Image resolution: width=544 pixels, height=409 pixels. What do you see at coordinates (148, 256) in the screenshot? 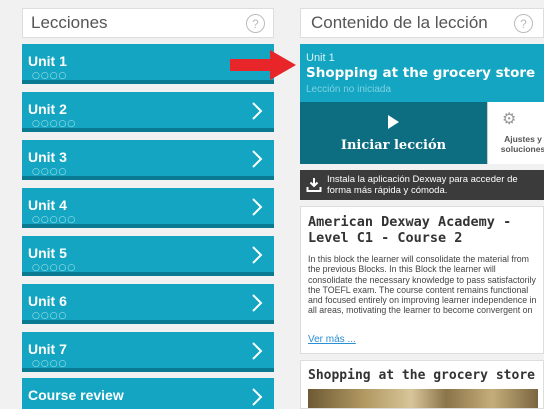
I see `unit-5-button: Unit 5 ○○○○○` at bounding box center [148, 256].